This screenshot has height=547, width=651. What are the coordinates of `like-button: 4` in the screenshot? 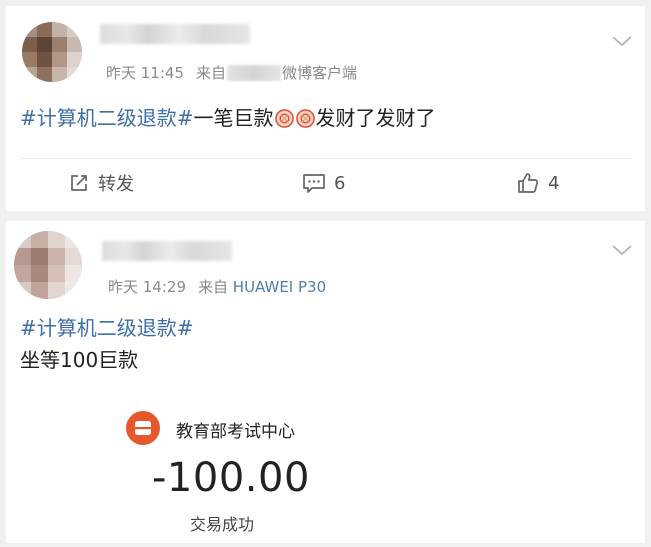 It's located at (537, 183).